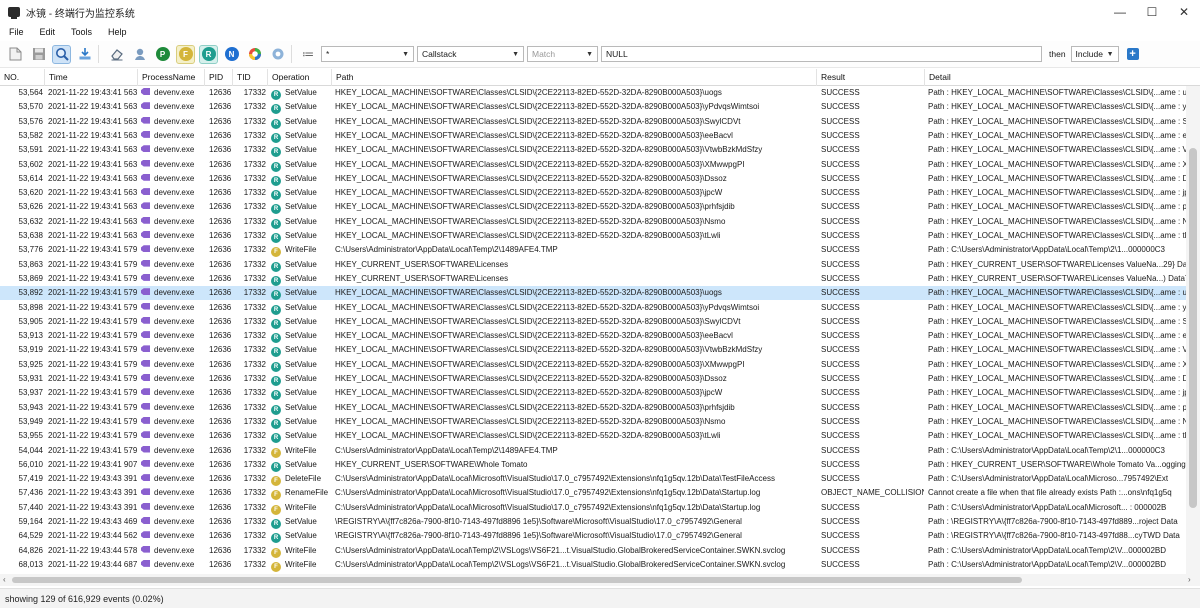 This screenshot has width=1200, height=608. Describe the element at coordinates (173, 293) in the screenshot. I see `cell-process-name: devenv.exe` at that location.